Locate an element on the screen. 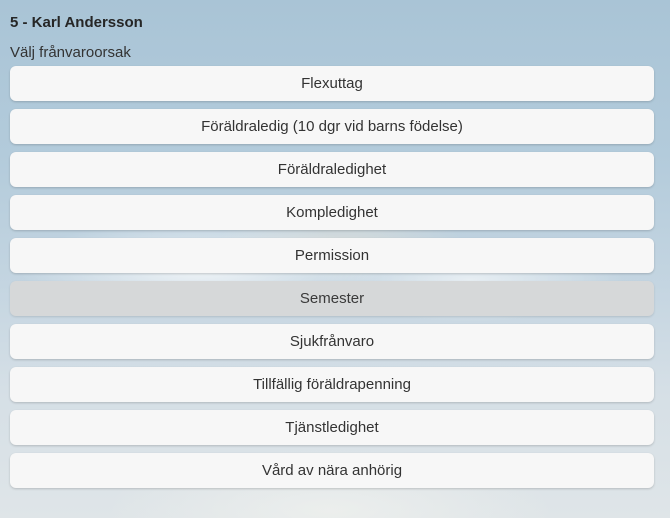  reason-button-sjukfranvaro: Sjukfrånvaro is located at coordinates (332, 341).